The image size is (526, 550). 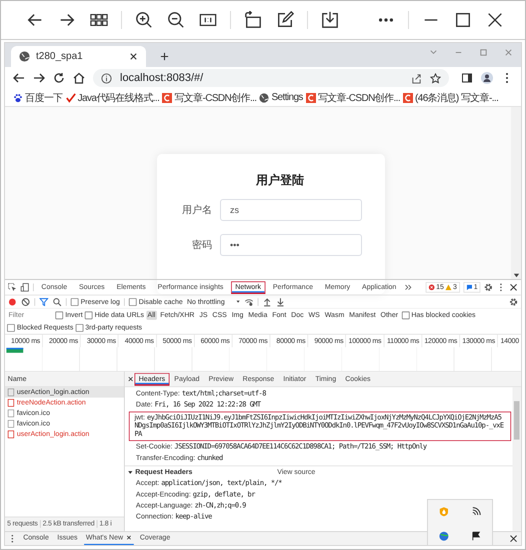 I want to click on chevron-down-icon, so click(x=433, y=52).